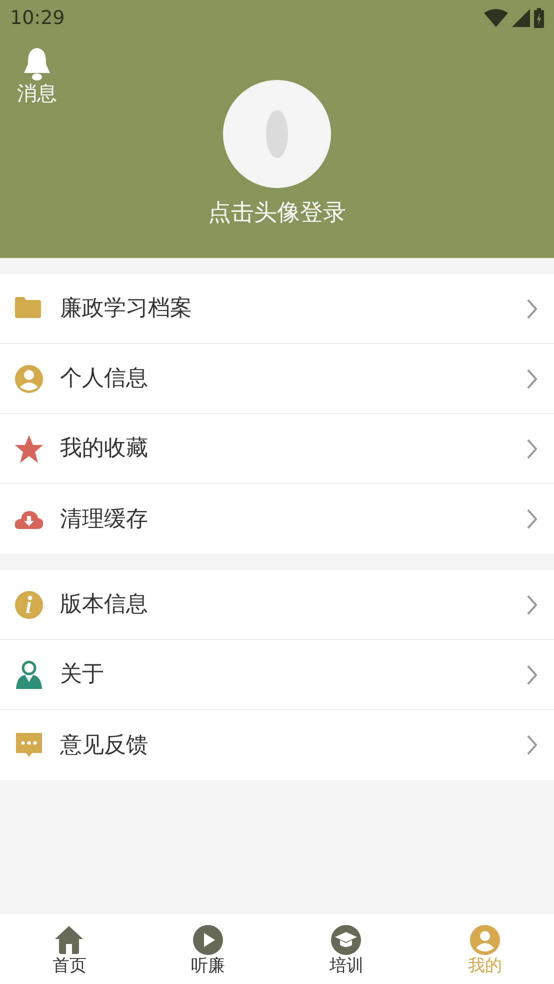  What do you see at coordinates (496, 18) in the screenshot?
I see `wifi-icon` at bounding box center [496, 18].